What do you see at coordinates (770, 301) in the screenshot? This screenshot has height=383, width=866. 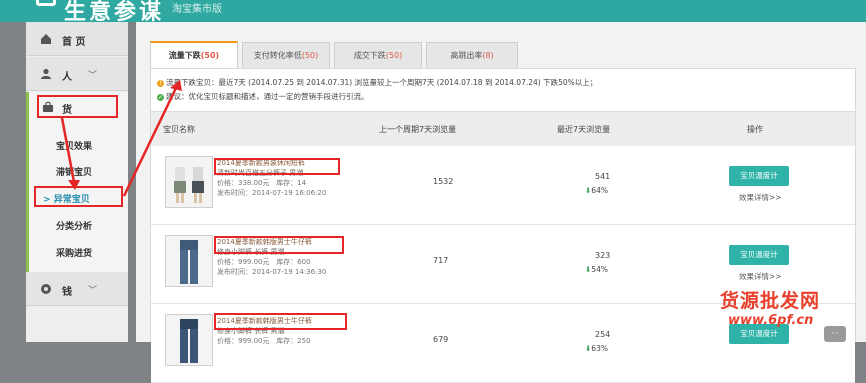 I see `watermark-text: 货源批发网` at bounding box center [770, 301].